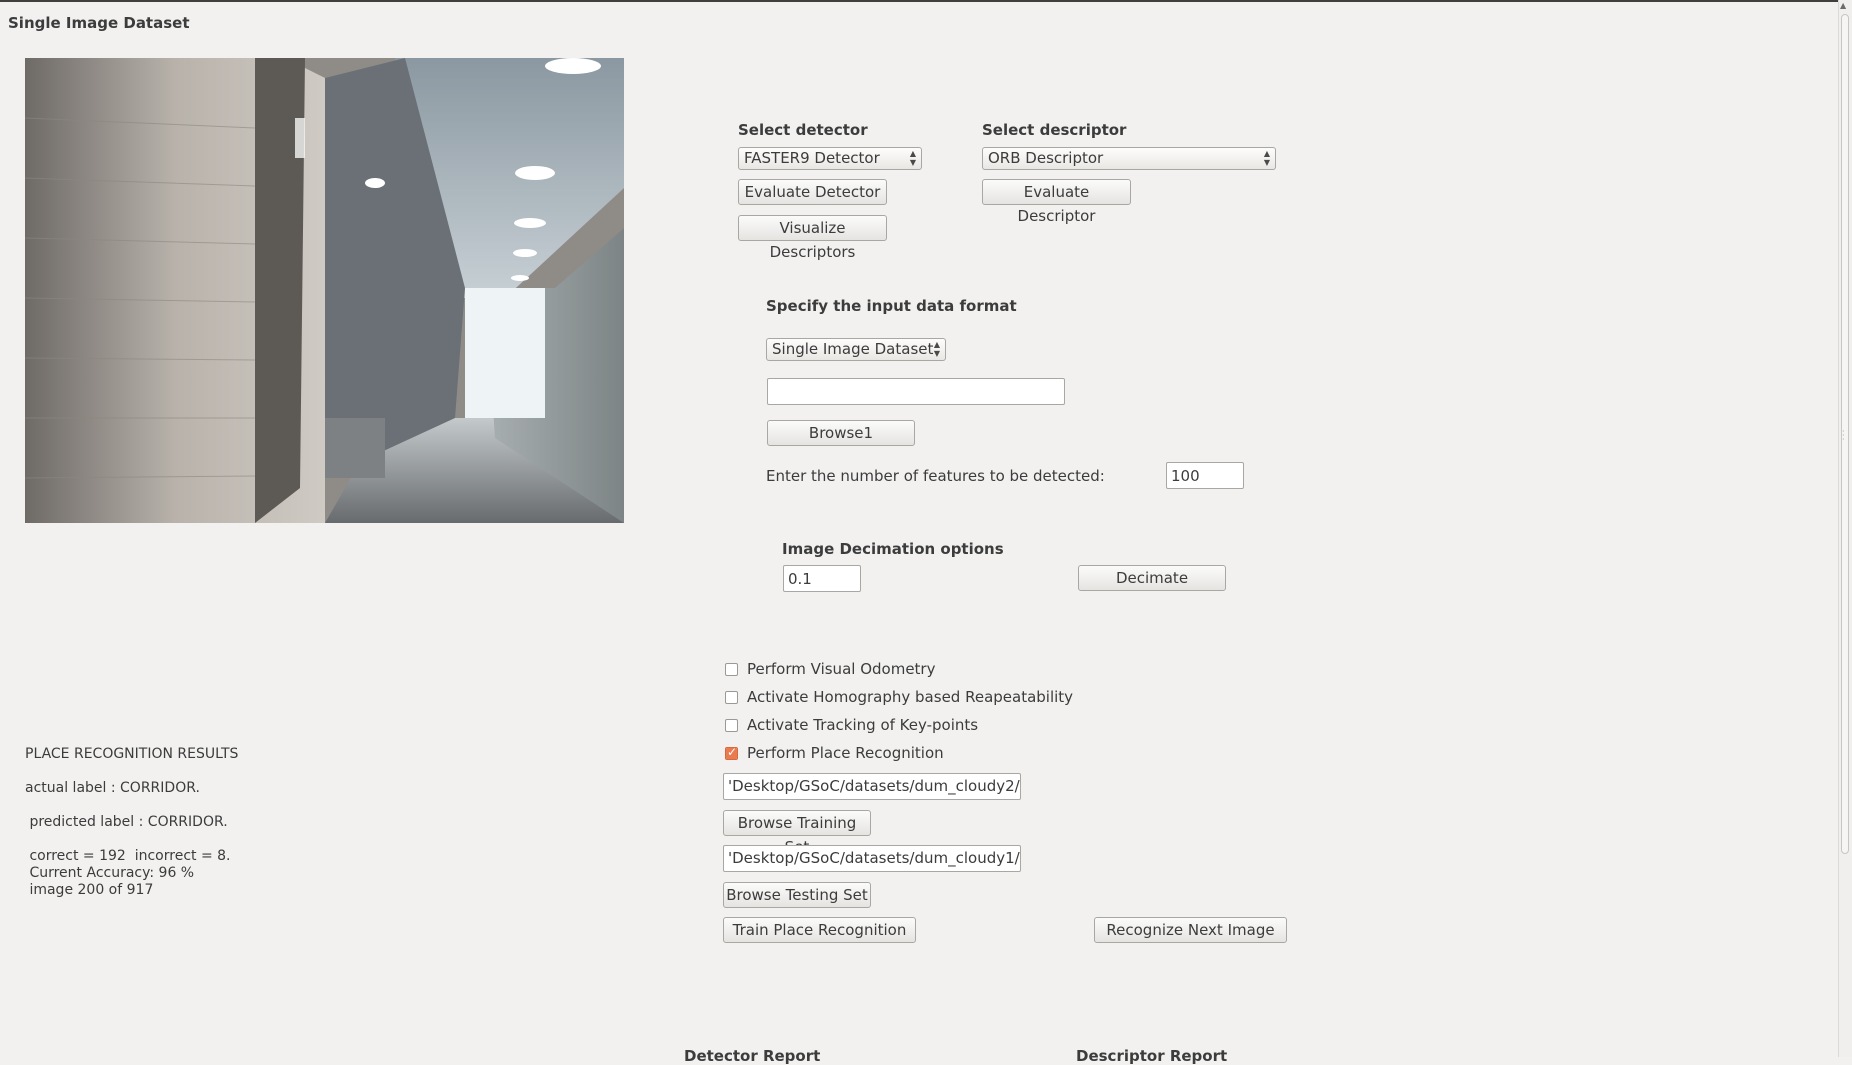  Describe the element at coordinates (731, 697) in the screenshot. I see `homography-checkbox` at that location.